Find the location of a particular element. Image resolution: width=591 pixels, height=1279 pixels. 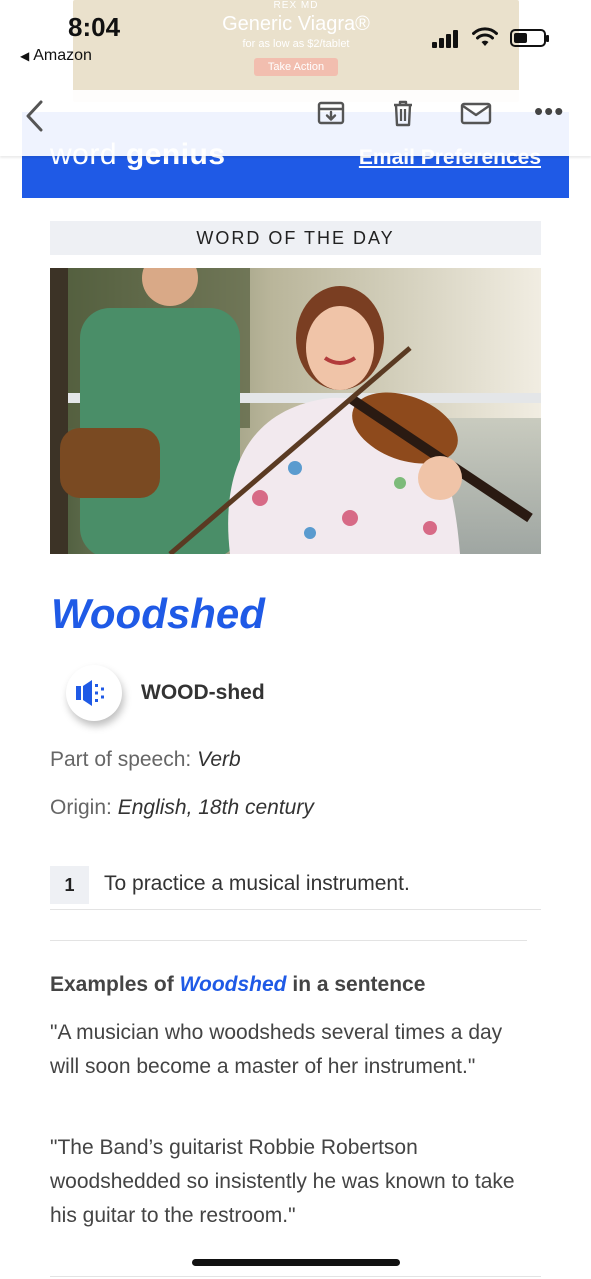

definition-number: 1 is located at coordinates (69, 885).